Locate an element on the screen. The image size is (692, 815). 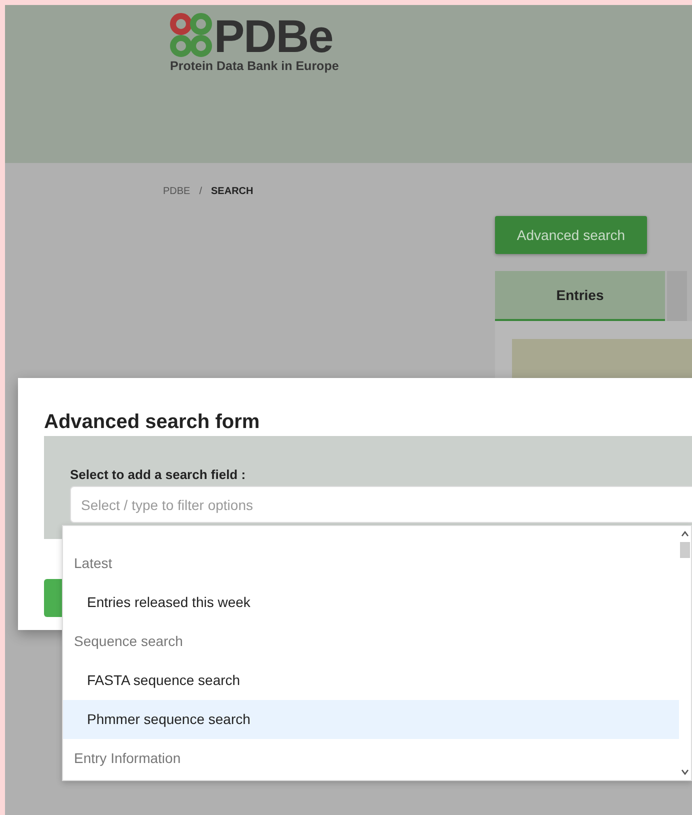
dropdown-option: Entries released this week is located at coordinates (371, 602).